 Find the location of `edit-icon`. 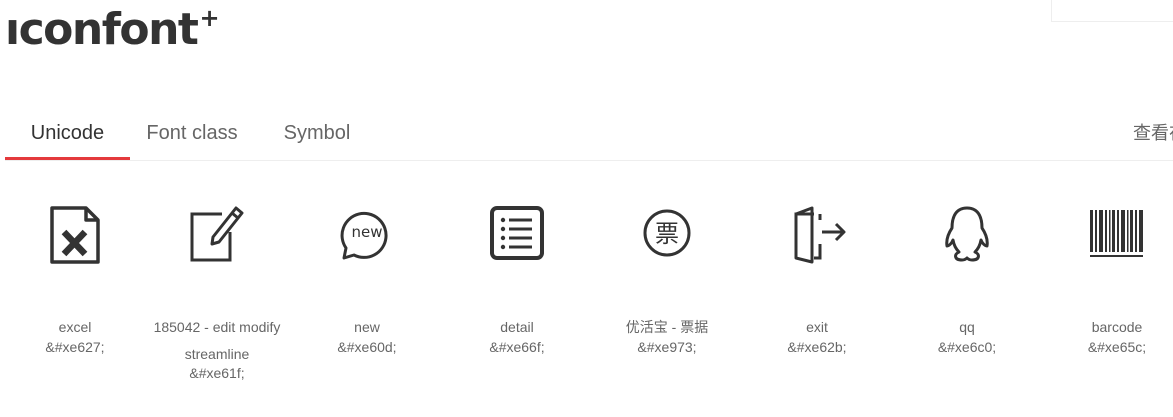

edit-icon is located at coordinates (217, 235).